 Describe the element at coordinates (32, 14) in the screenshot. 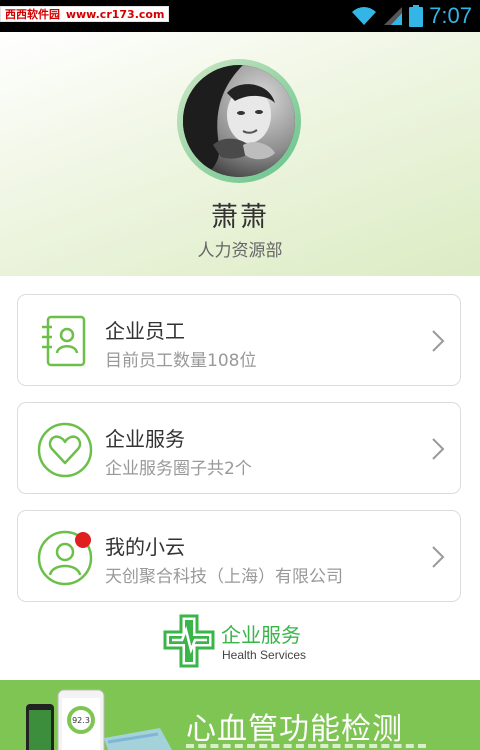

I see `watermark-cn: 西西软件园` at that location.